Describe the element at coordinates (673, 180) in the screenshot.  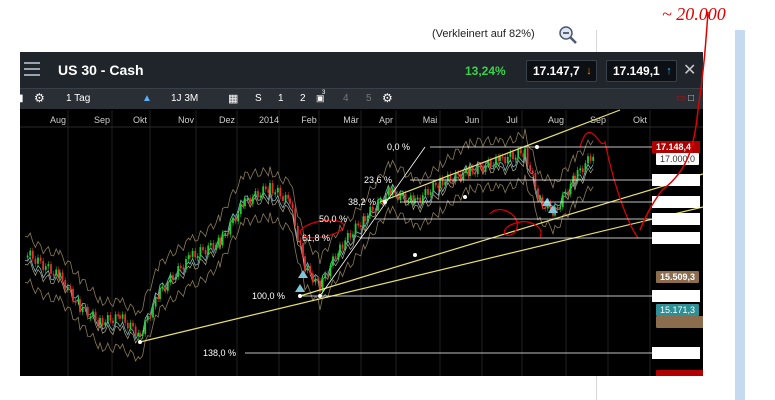
I see `fib-price-label: 16.727,7` at that location.